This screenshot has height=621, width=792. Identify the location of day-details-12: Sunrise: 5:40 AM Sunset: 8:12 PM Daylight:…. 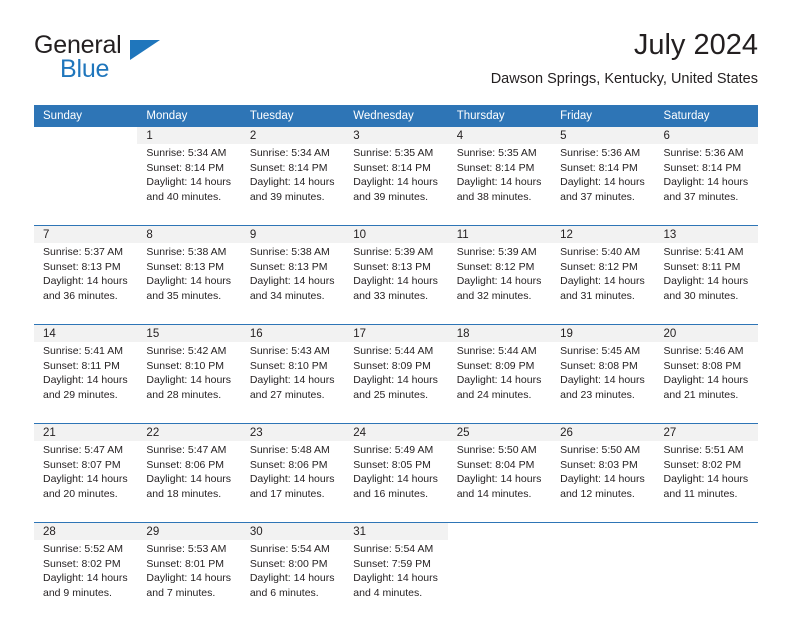
(603, 278).